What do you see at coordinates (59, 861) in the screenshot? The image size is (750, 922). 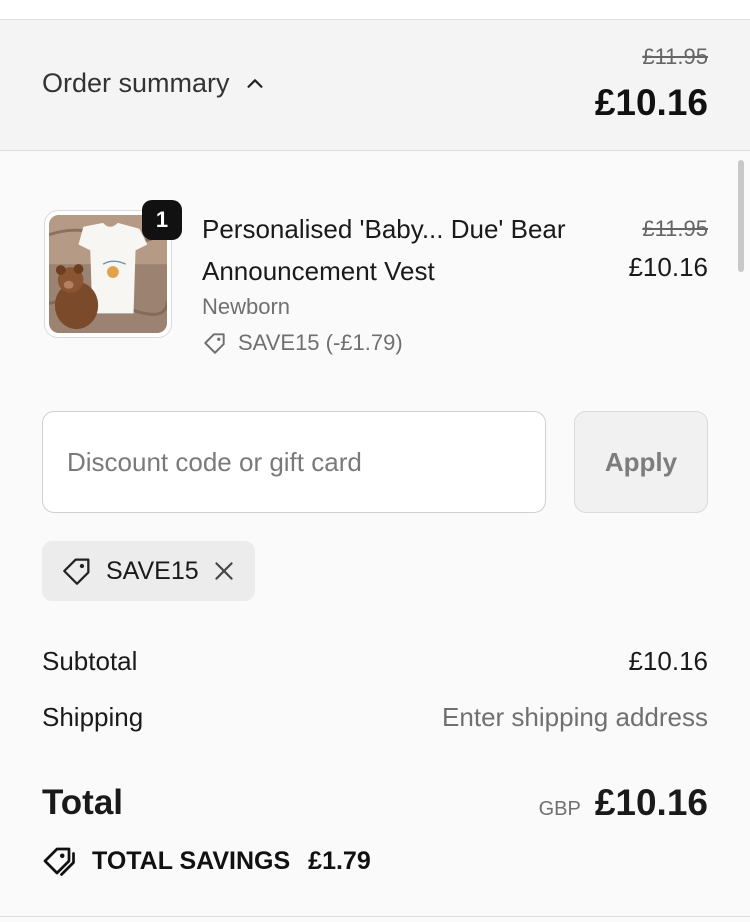 I see `tags-icon` at bounding box center [59, 861].